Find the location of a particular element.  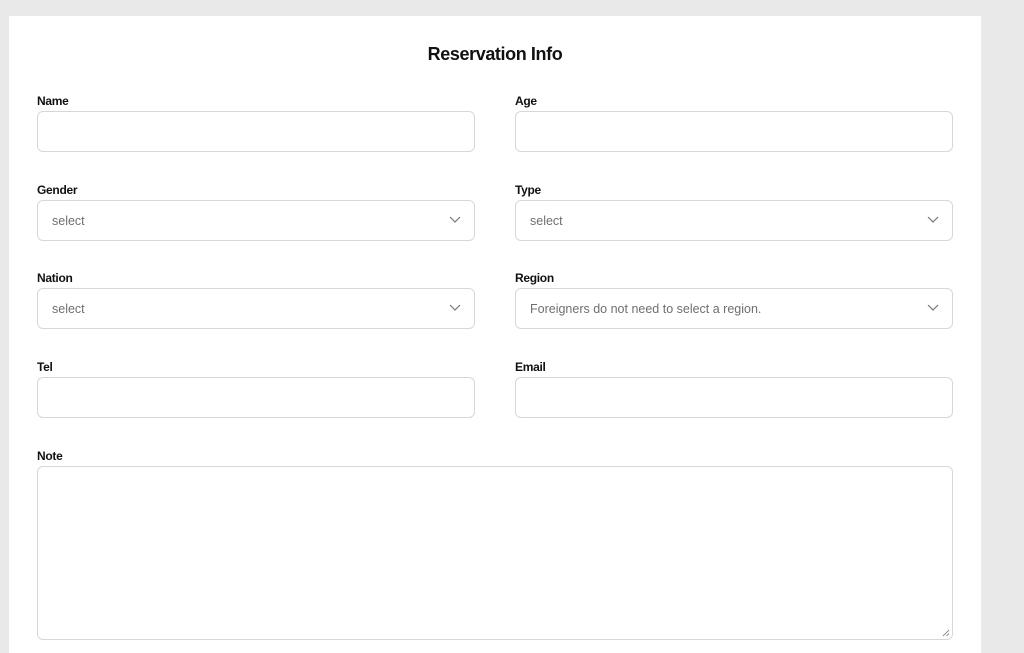

tel-label: Tel is located at coordinates (45, 367).